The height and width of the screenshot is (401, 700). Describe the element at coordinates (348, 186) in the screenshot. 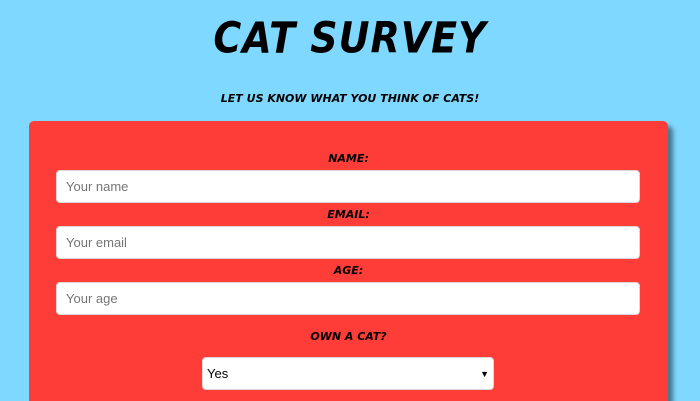

I see `name-input` at that location.